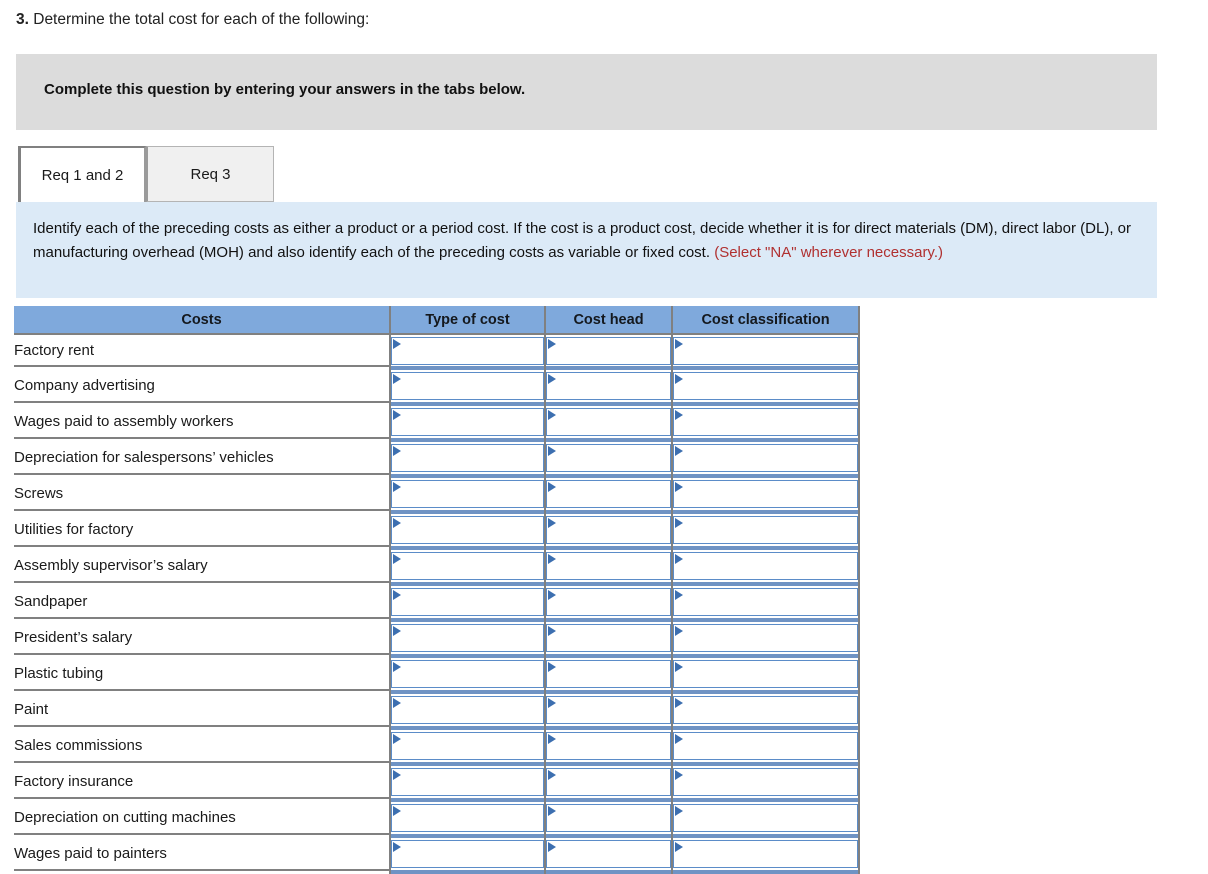 This screenshot has height=874, width=1208. What do you see at coordinates (202, 320) in the screenshot?
I see `column-header-costs: Costs` at bounding box center [202, 320].